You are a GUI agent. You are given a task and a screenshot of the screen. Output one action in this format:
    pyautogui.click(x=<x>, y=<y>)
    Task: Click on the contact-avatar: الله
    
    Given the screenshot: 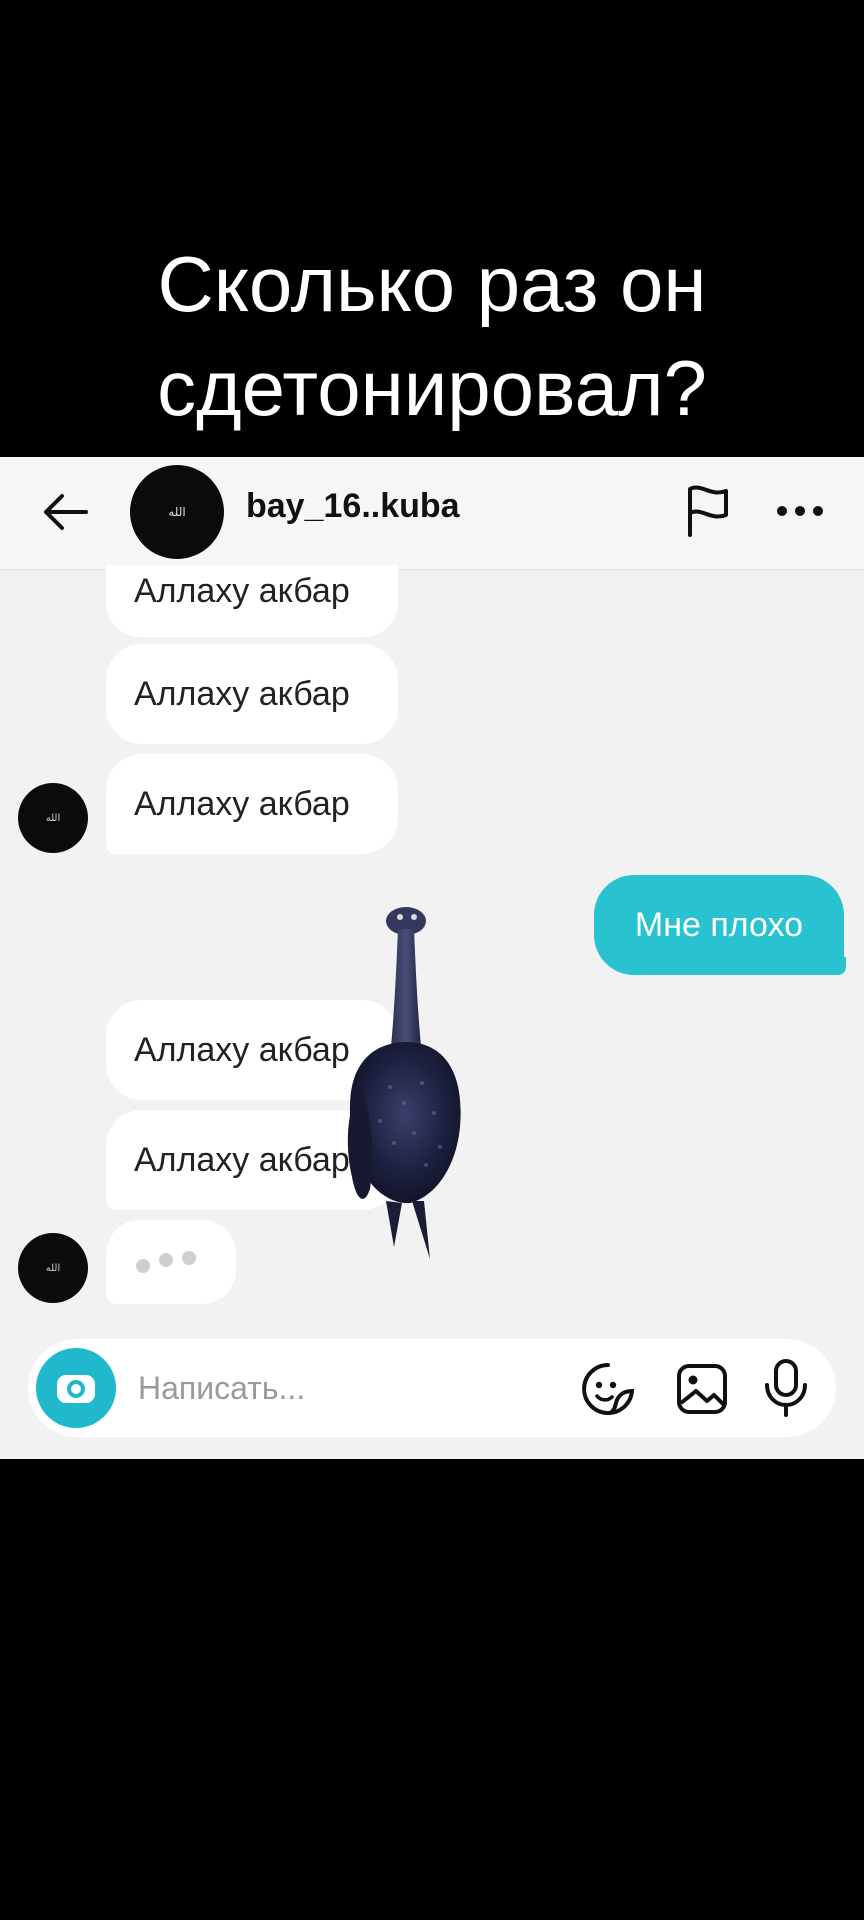 What is the action you would take?
    pyautogui.click(x=177, y=512)
    